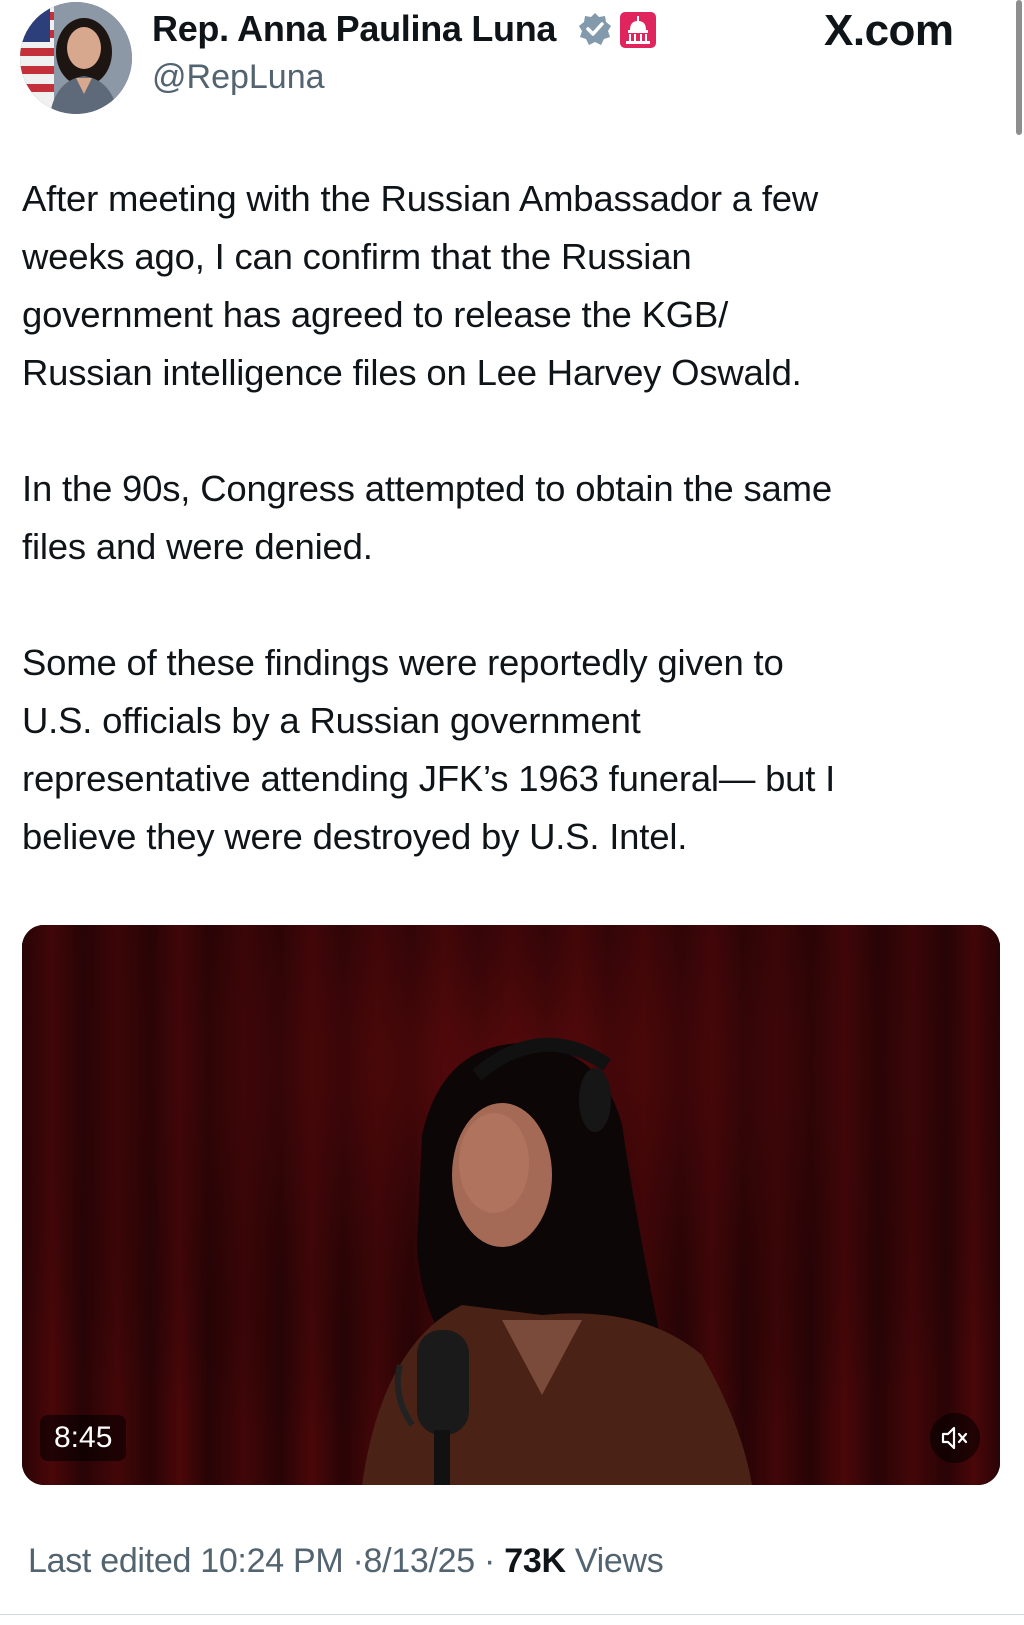  Describe the element at coordinates (535, 1561) in the screenshot. I see `views-count: 73K` at that location.